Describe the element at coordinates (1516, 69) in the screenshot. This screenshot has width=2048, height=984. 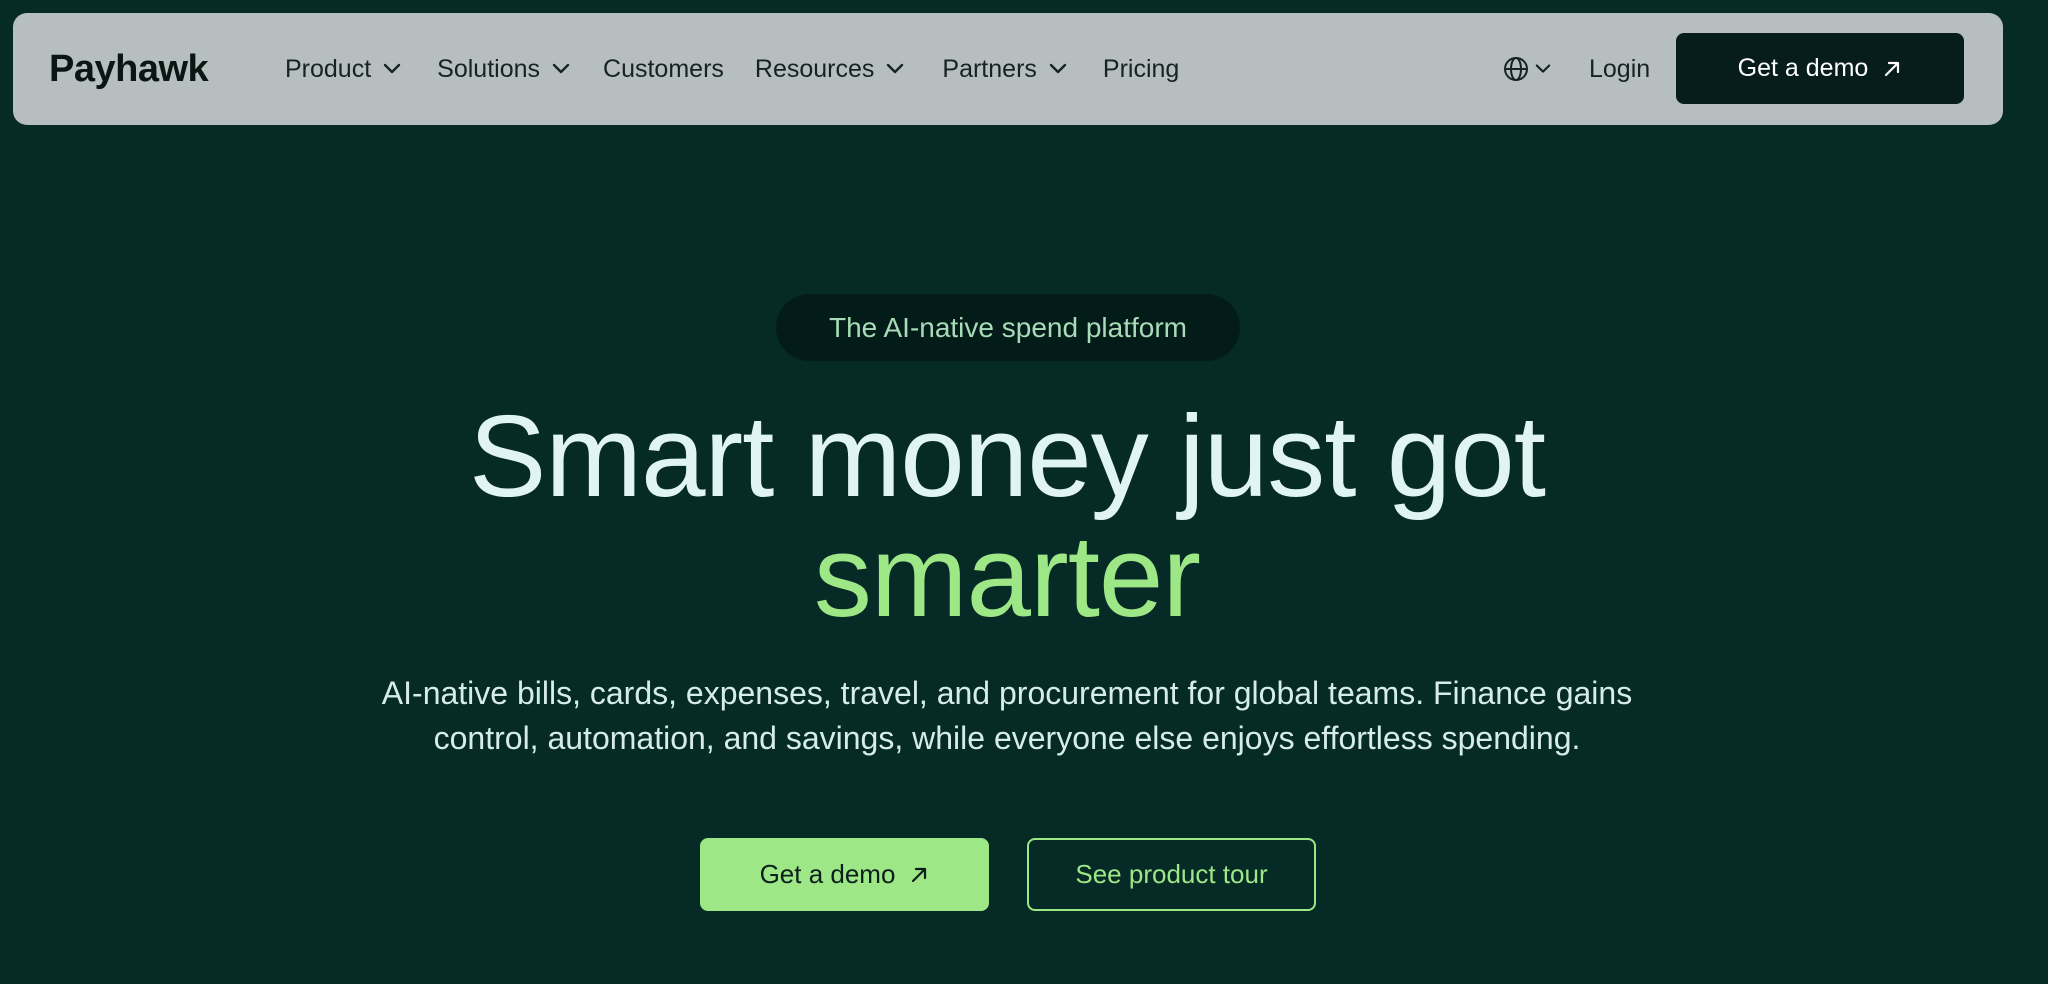
I see `globe-icon` at that location.